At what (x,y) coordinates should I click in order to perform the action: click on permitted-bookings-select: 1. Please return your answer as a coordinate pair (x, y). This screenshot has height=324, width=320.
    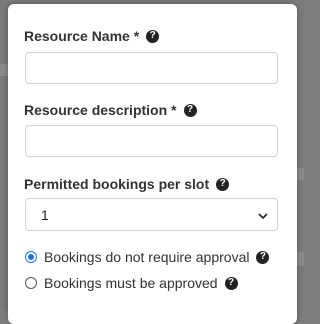
    Looking at the image, I should click on (151, 214).